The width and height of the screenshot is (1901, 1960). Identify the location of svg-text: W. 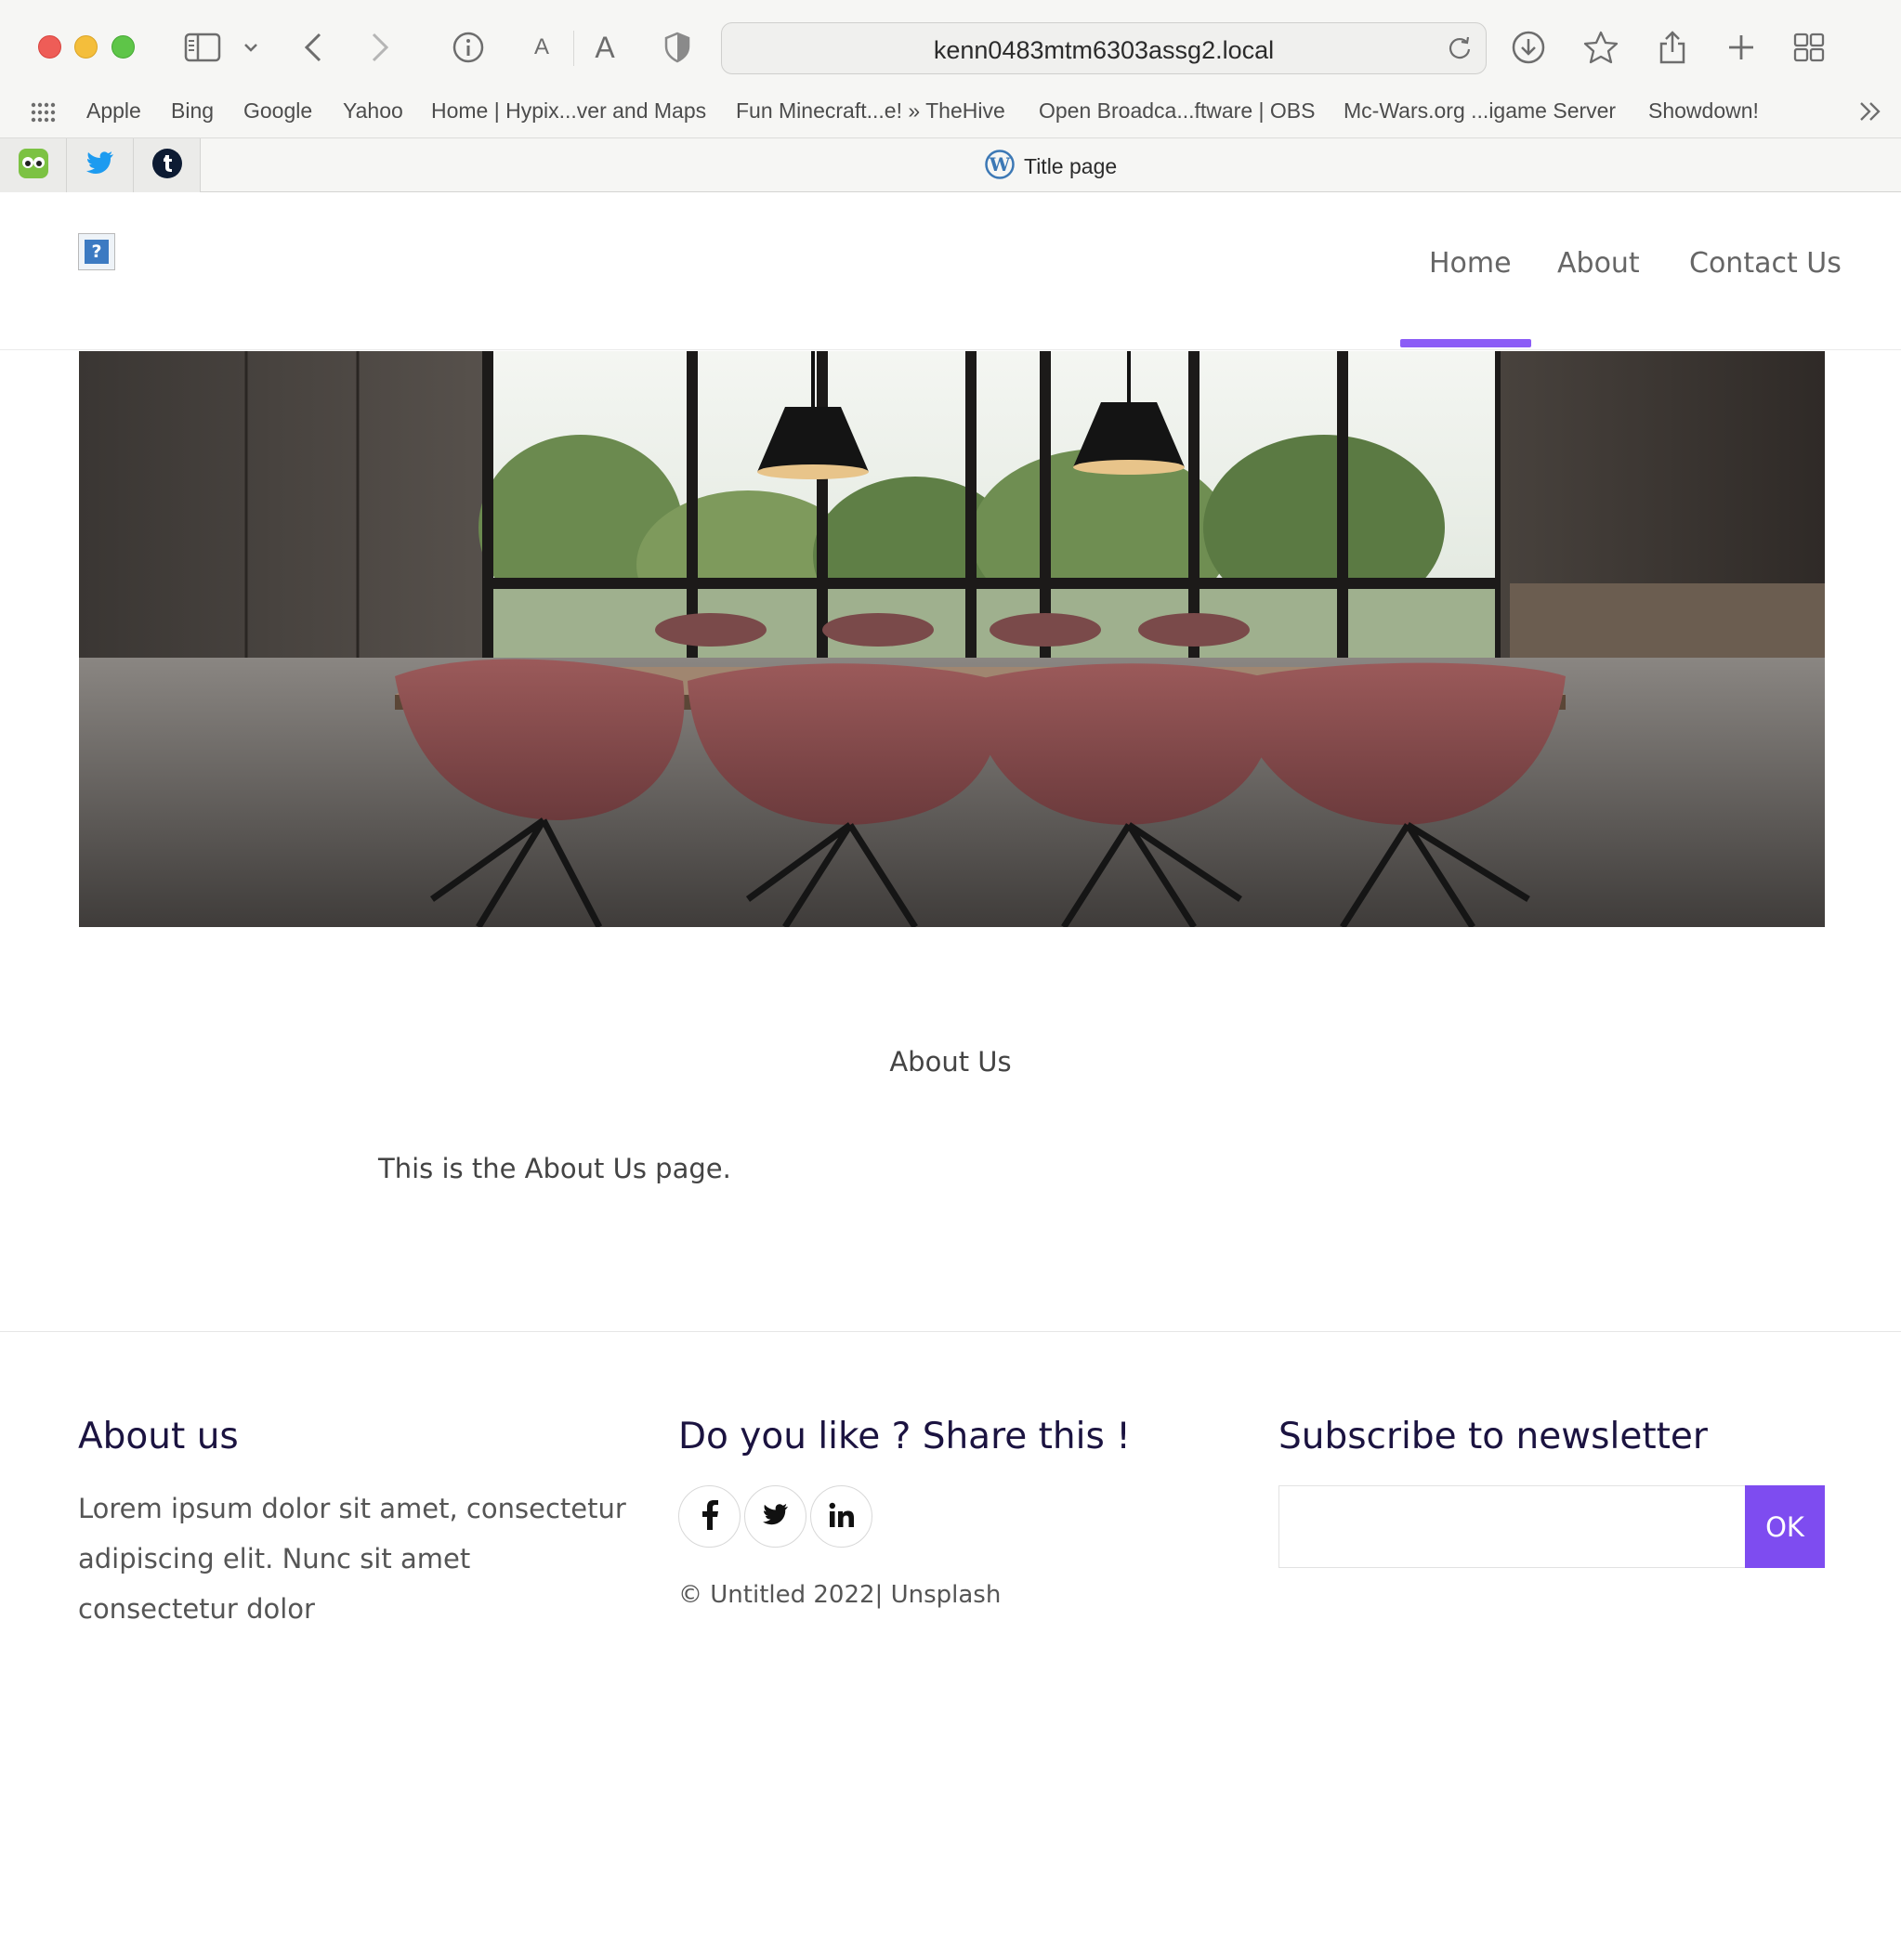
(1000, 164).